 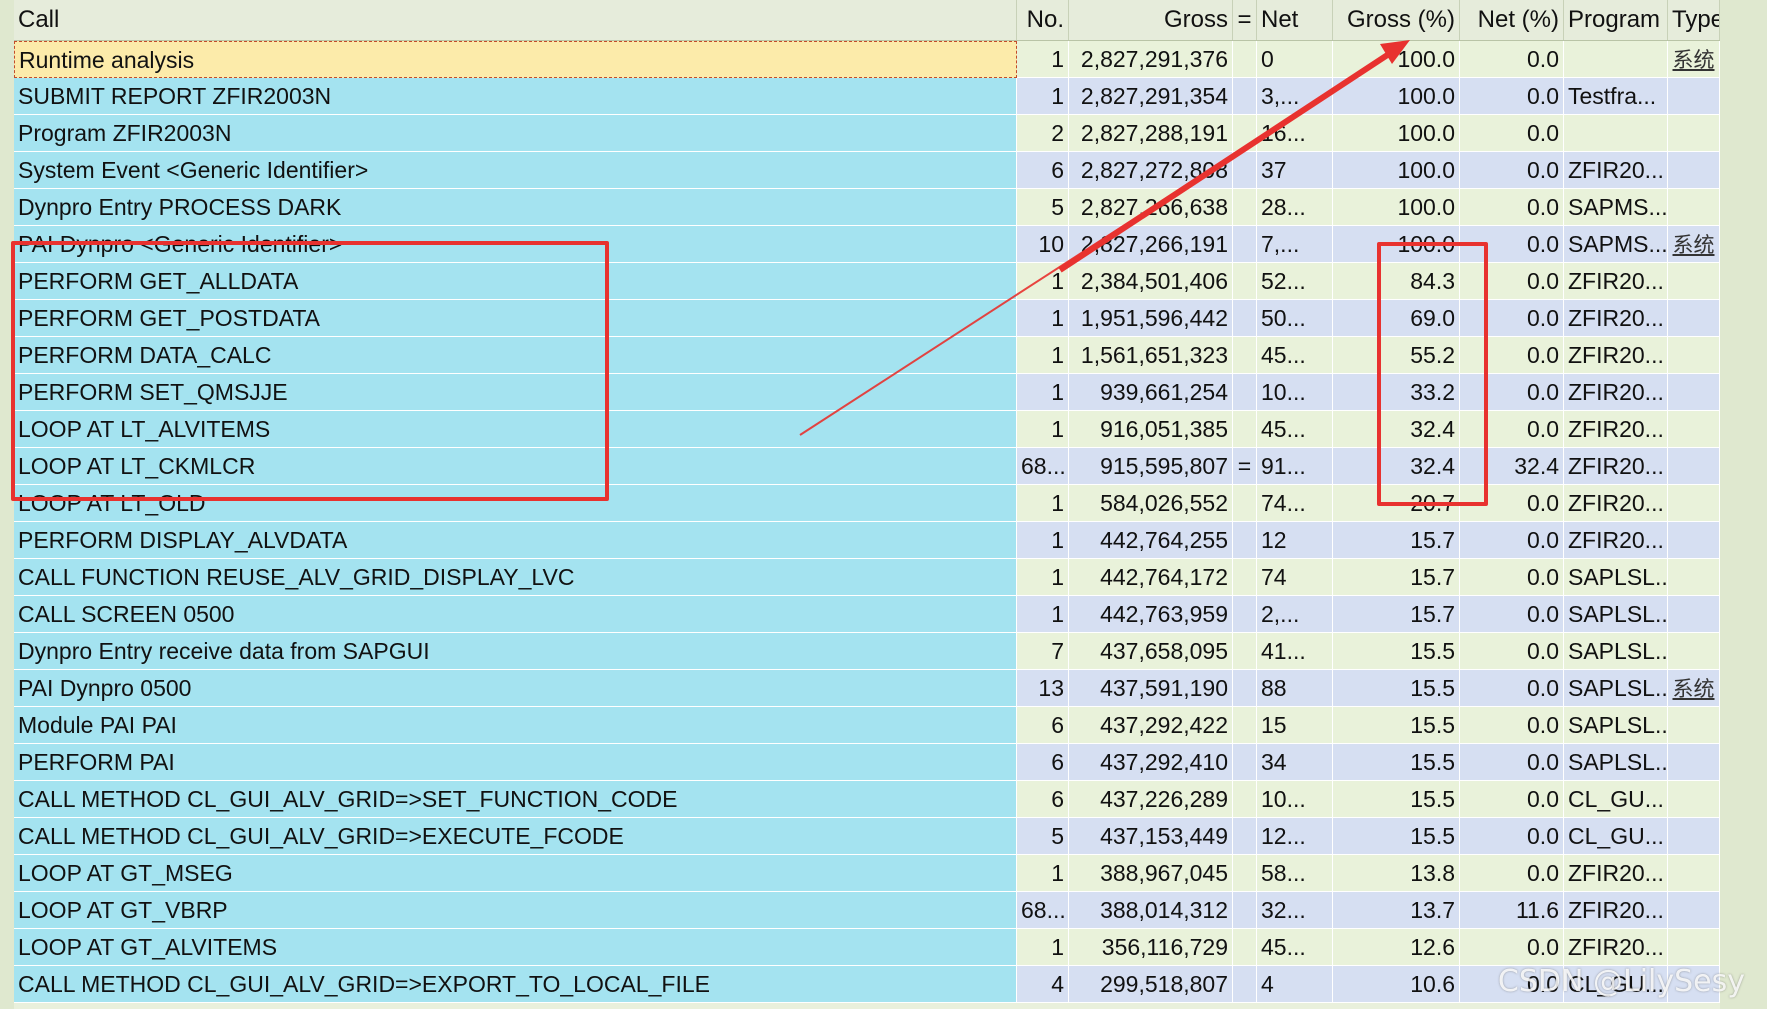 What do you see at coordinates (1151, 984) in the screenshot?
I see `cell-gross: 299,518,807` at bounding box center [1151, 984].